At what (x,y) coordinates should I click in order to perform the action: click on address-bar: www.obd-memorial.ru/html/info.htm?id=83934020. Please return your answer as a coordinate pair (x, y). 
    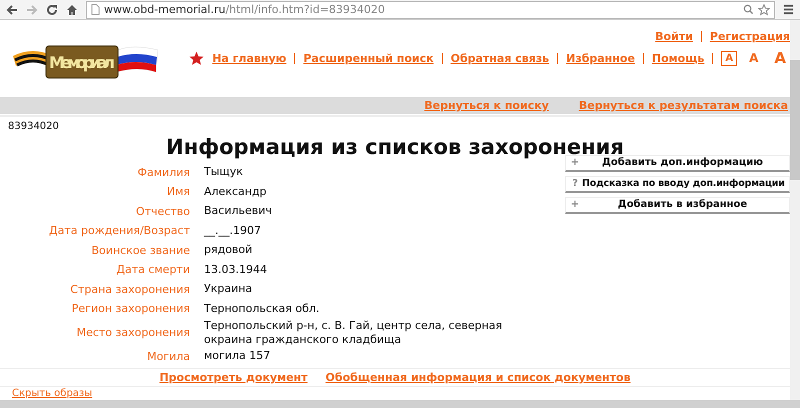
    Looking at the image, I should click on (430, 9).